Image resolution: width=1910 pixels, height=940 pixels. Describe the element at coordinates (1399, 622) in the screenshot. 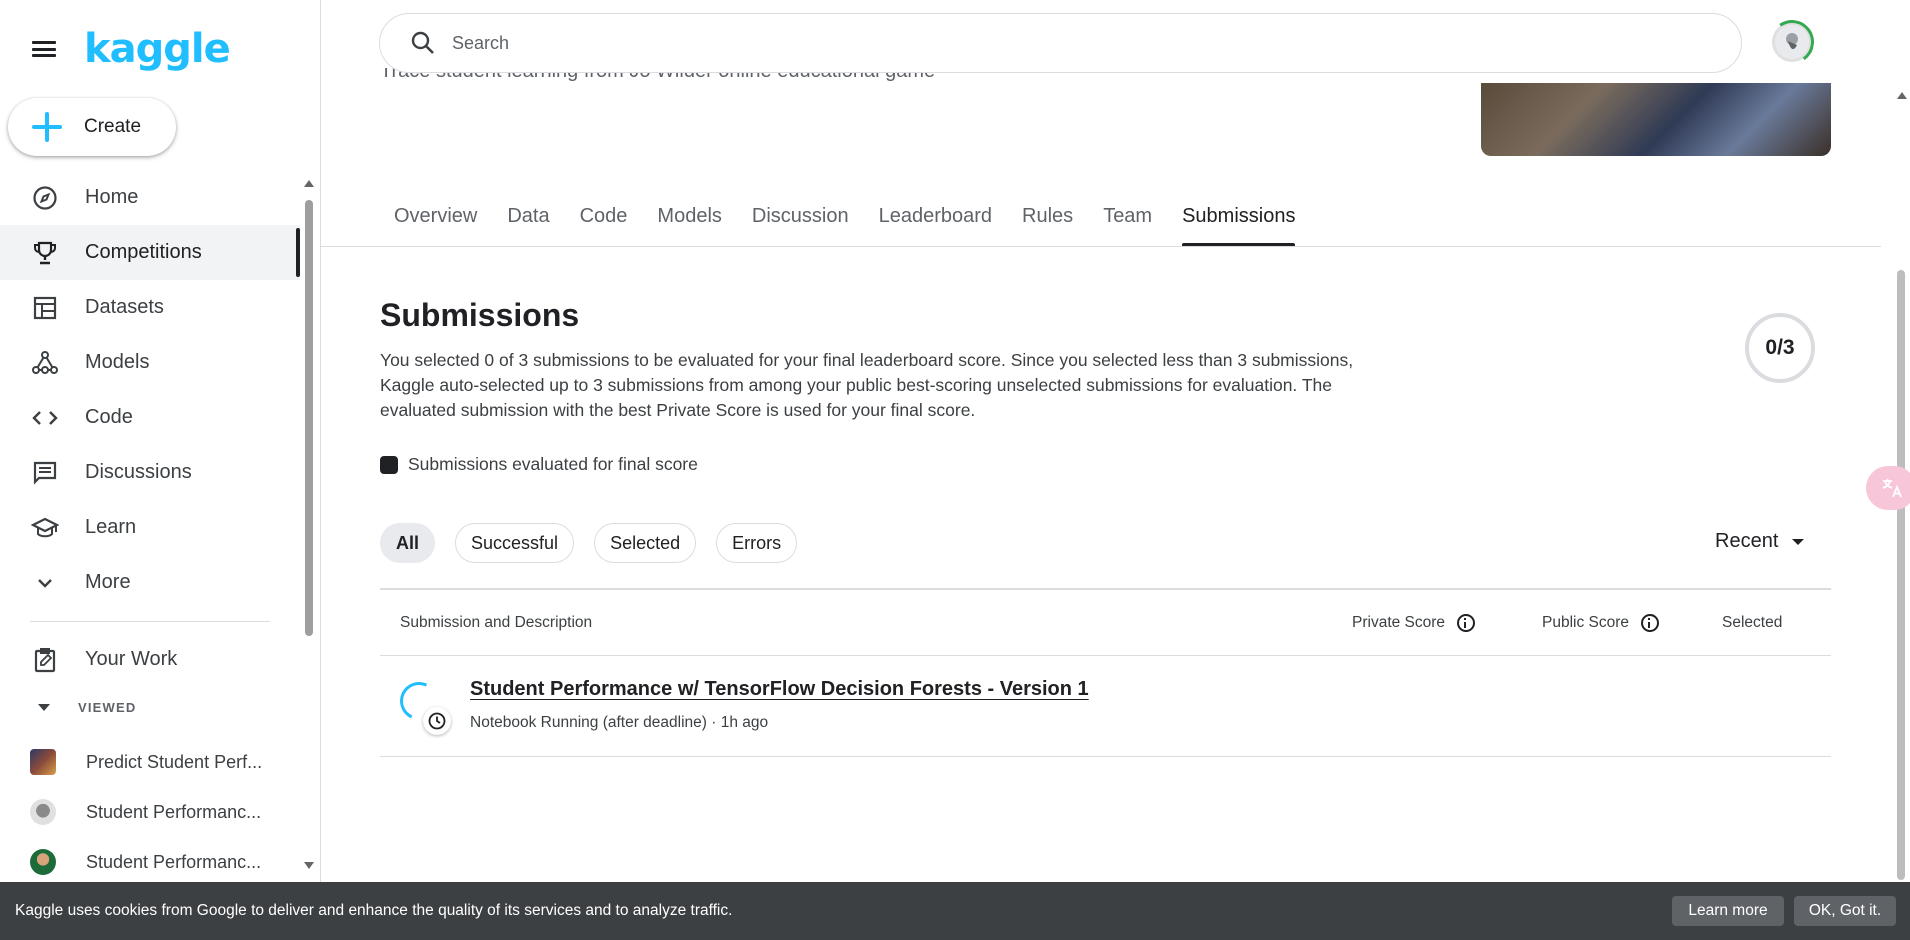

I see `col-private-score-label: Private Score` at that location.